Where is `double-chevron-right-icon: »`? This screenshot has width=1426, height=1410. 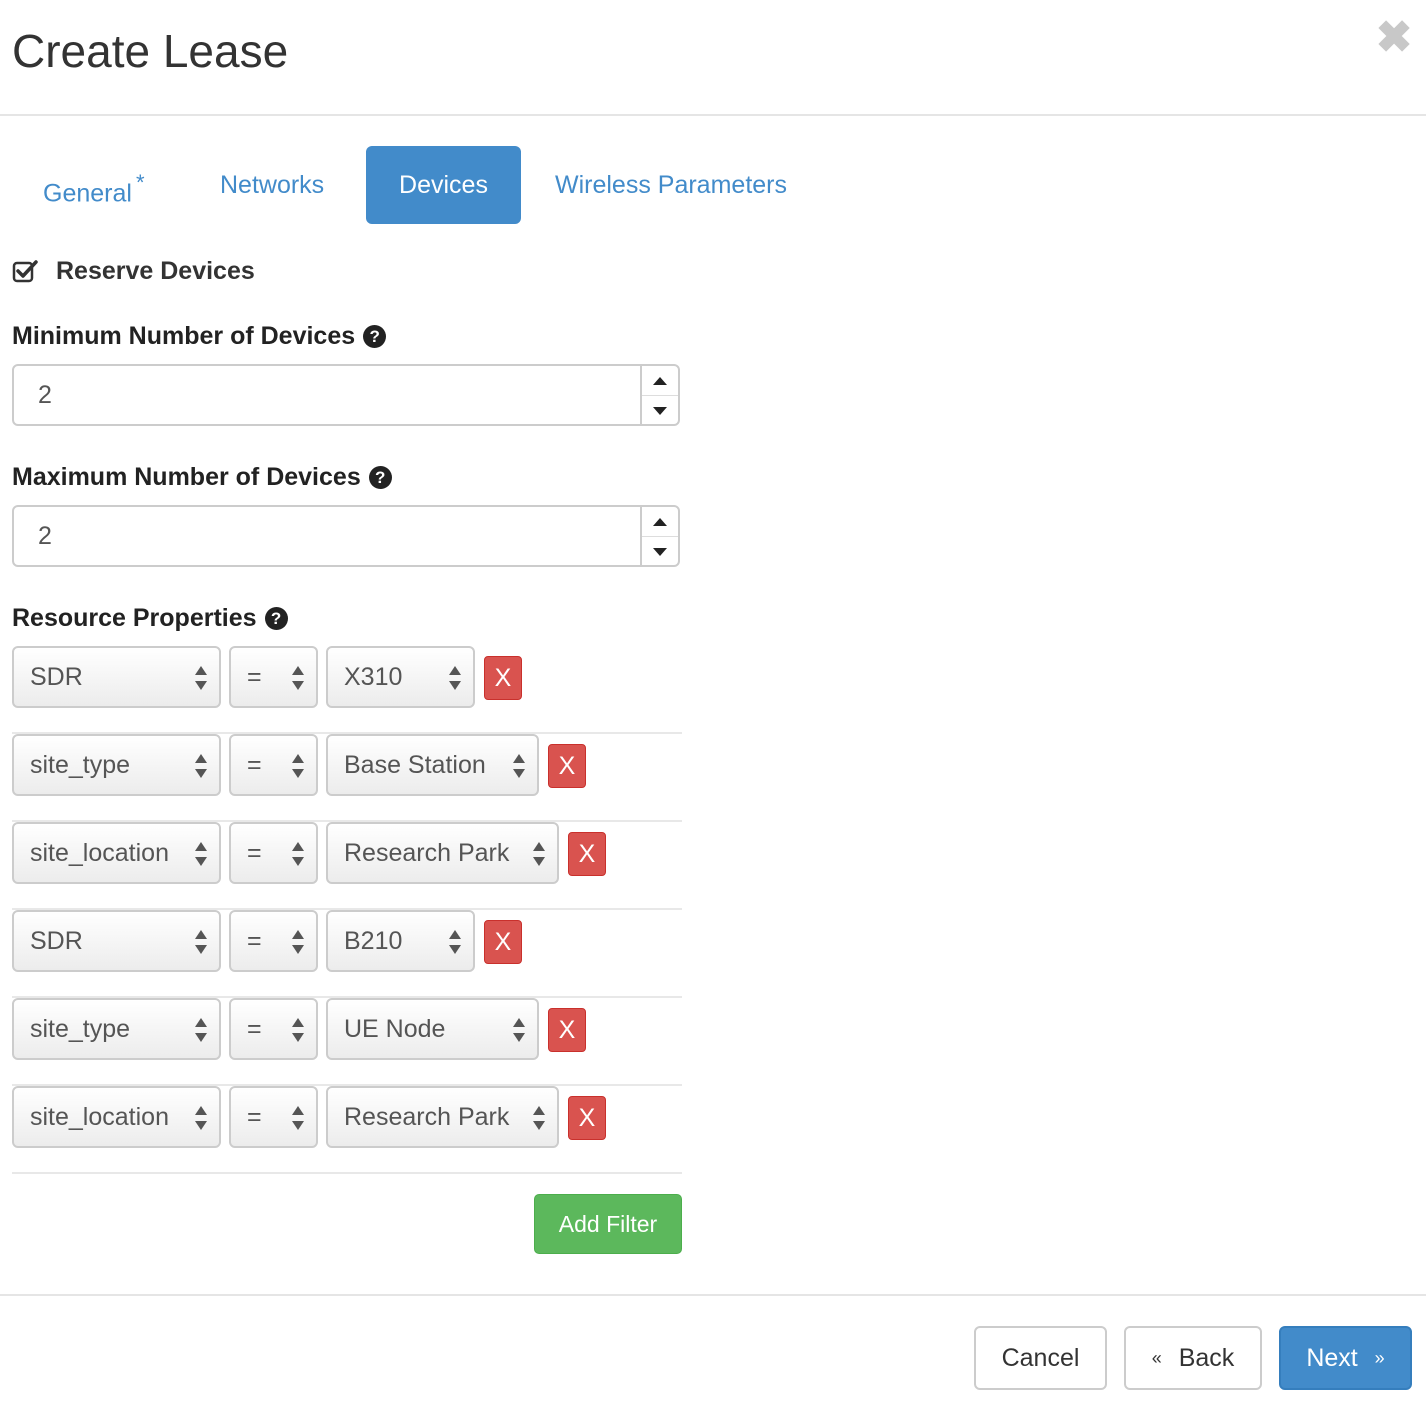 double-chevron-right-icon: » is located at coordinates (1379, 1358).